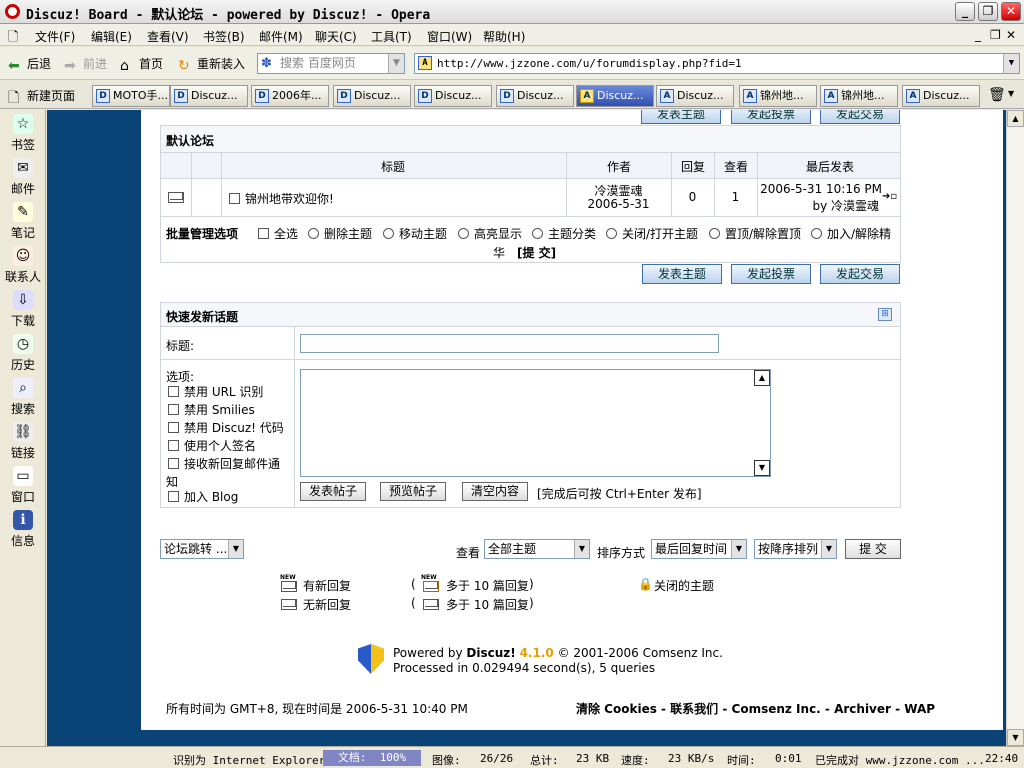 The height and width of the screenshot is (768, 1024). Describe the element at coordinates (736, 166) in the screenshot. I see `col-views: 查看` at that location.